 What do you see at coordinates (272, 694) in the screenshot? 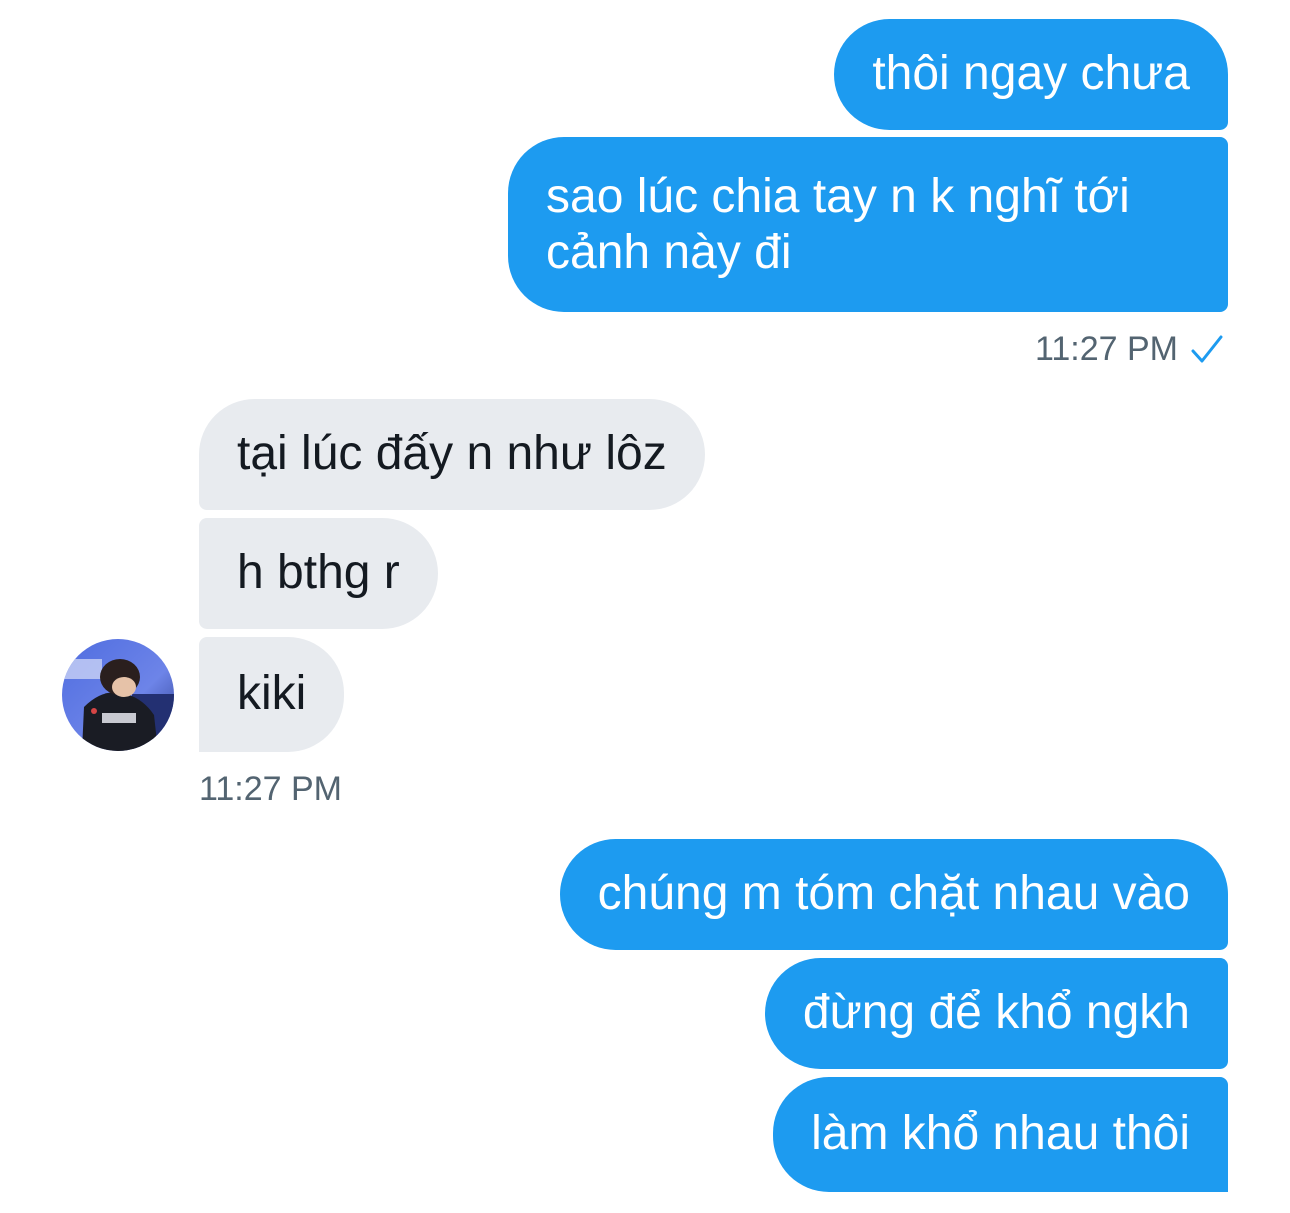
I see `message-bubble-incoming: kiki` at bounding box center [272, 694].